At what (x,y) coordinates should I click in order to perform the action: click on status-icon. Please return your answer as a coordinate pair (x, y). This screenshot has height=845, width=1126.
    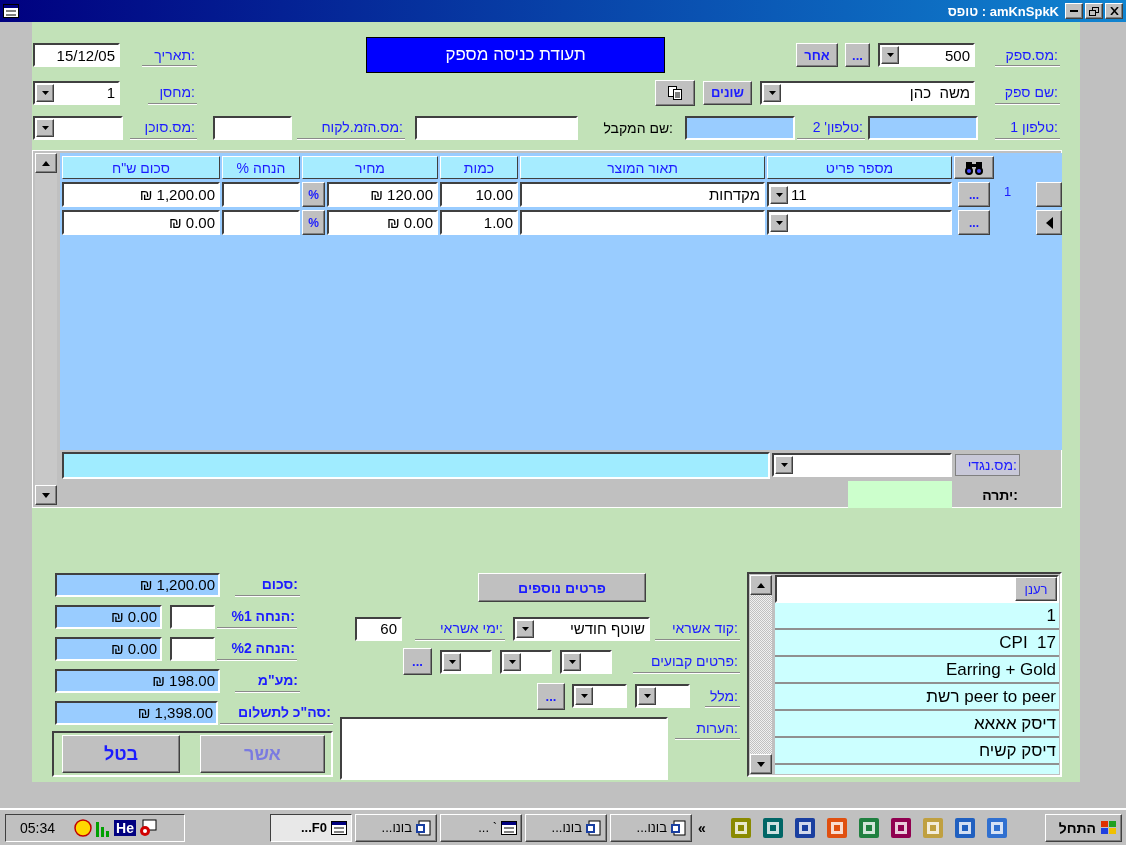
    Looking at the image, I should click on (83, 827).